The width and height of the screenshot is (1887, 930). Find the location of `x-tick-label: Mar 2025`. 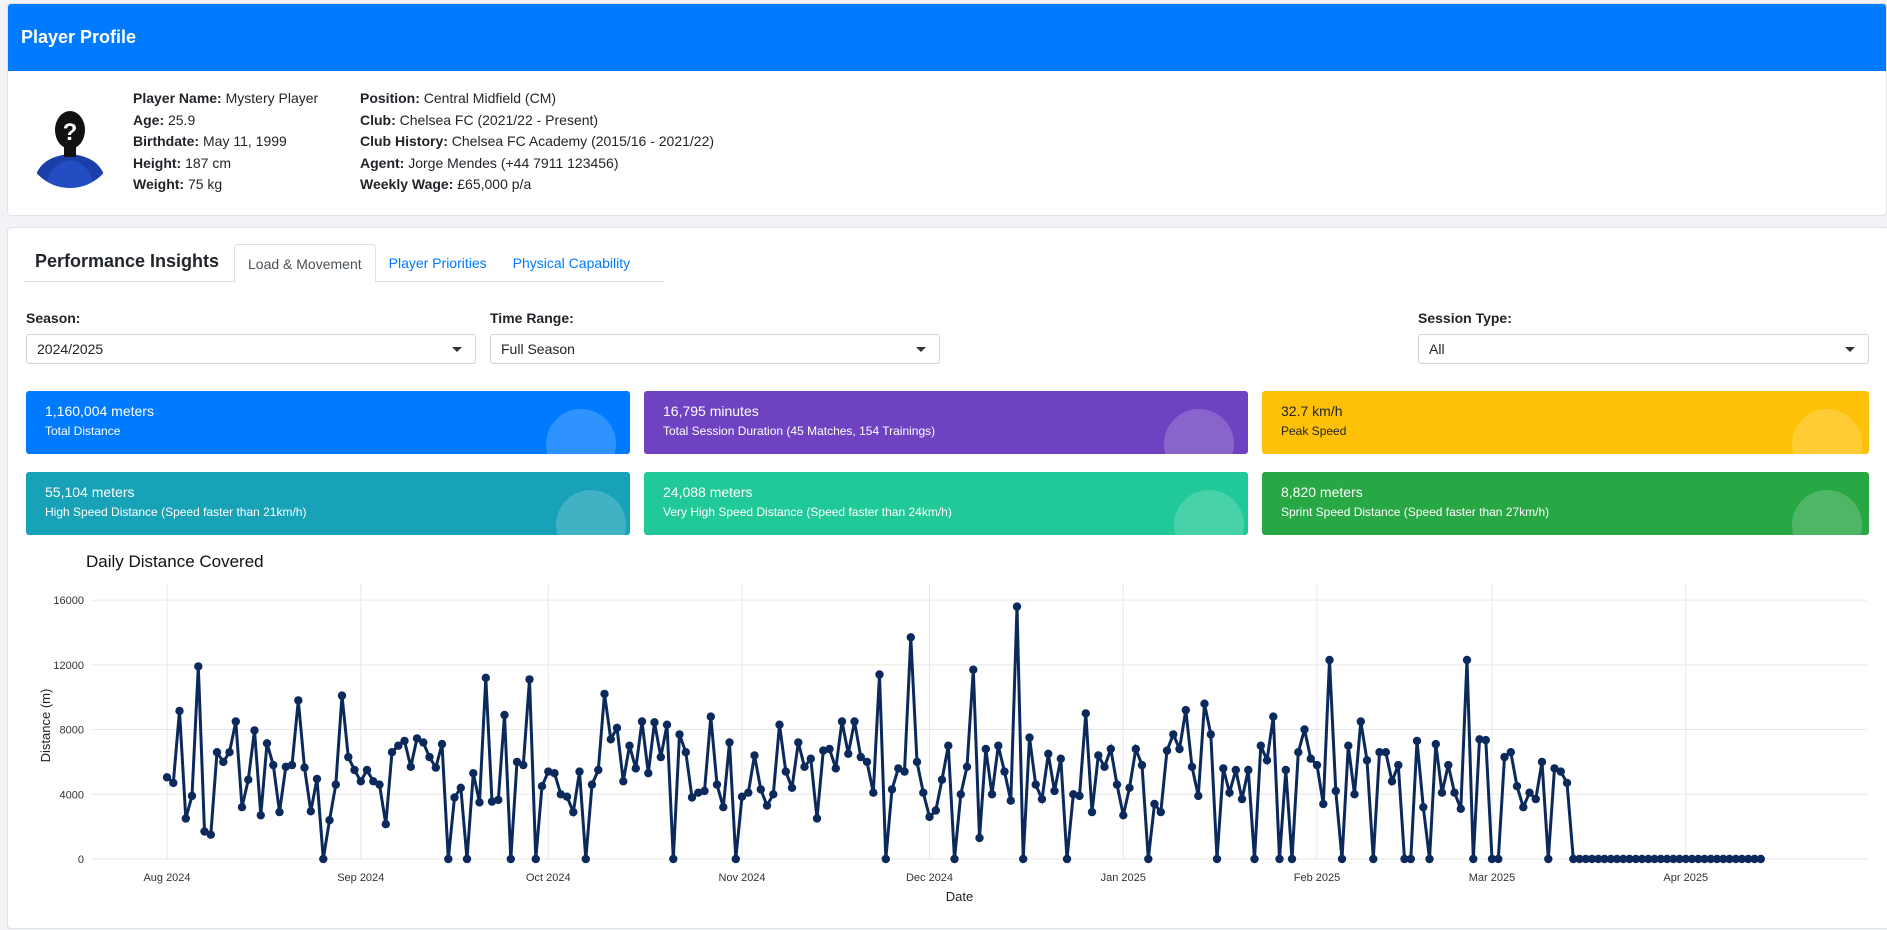

x-tick-label: Mar 2025 is located at coordinates (1492, 878).